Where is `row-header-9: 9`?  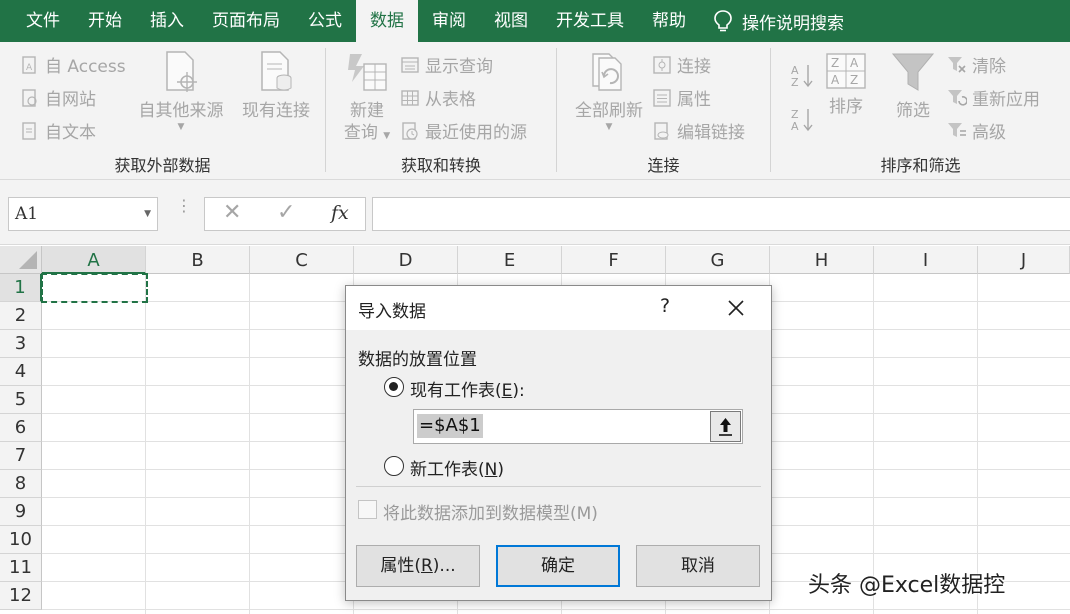 row-header-9: 9 is located at coordinates (21, 512).